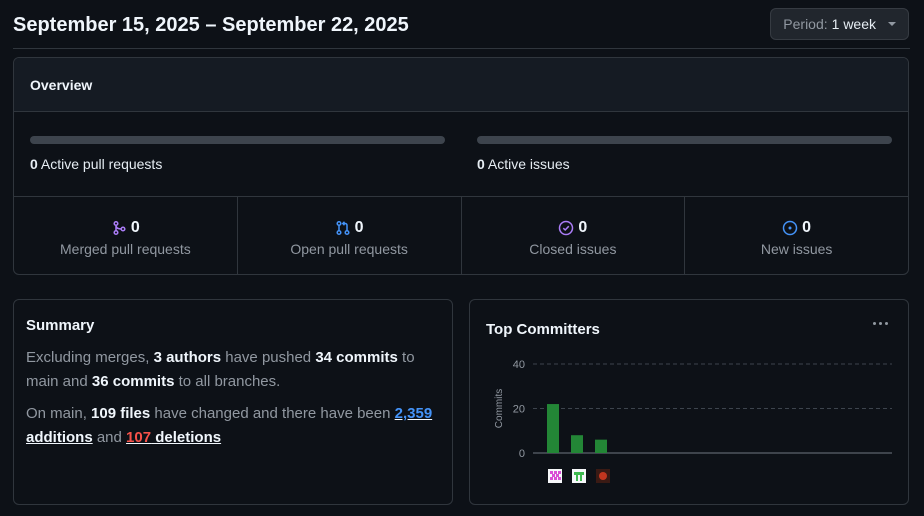  Describe the element at coordinates (880, 323) in the screenshot. I see `kebab-horizontal-icon` at that location.